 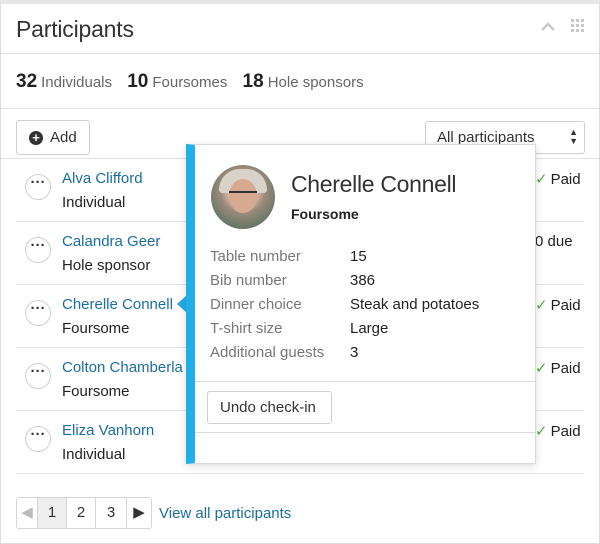 I want to click on prev-page-button: ◀, so click(x=27, y=513).